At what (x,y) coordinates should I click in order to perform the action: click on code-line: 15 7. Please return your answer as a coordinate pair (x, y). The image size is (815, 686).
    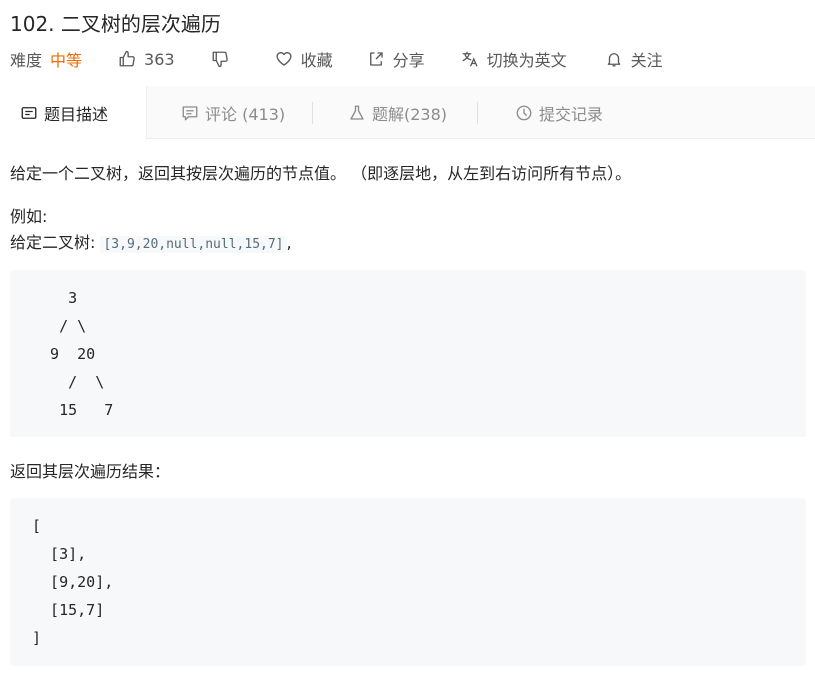
    Looking at the image, I should click on (73, 410).